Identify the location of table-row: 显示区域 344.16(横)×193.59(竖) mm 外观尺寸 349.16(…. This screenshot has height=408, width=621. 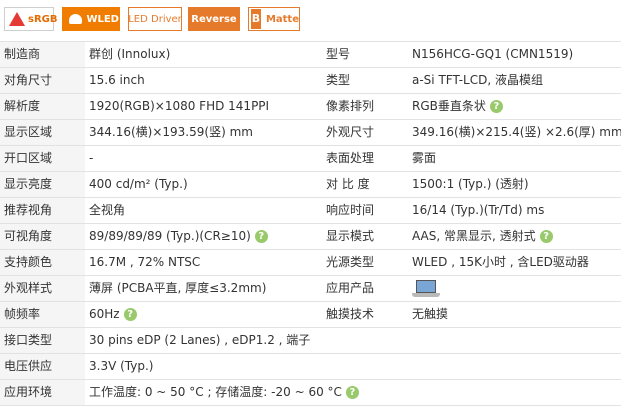
(310, 132).